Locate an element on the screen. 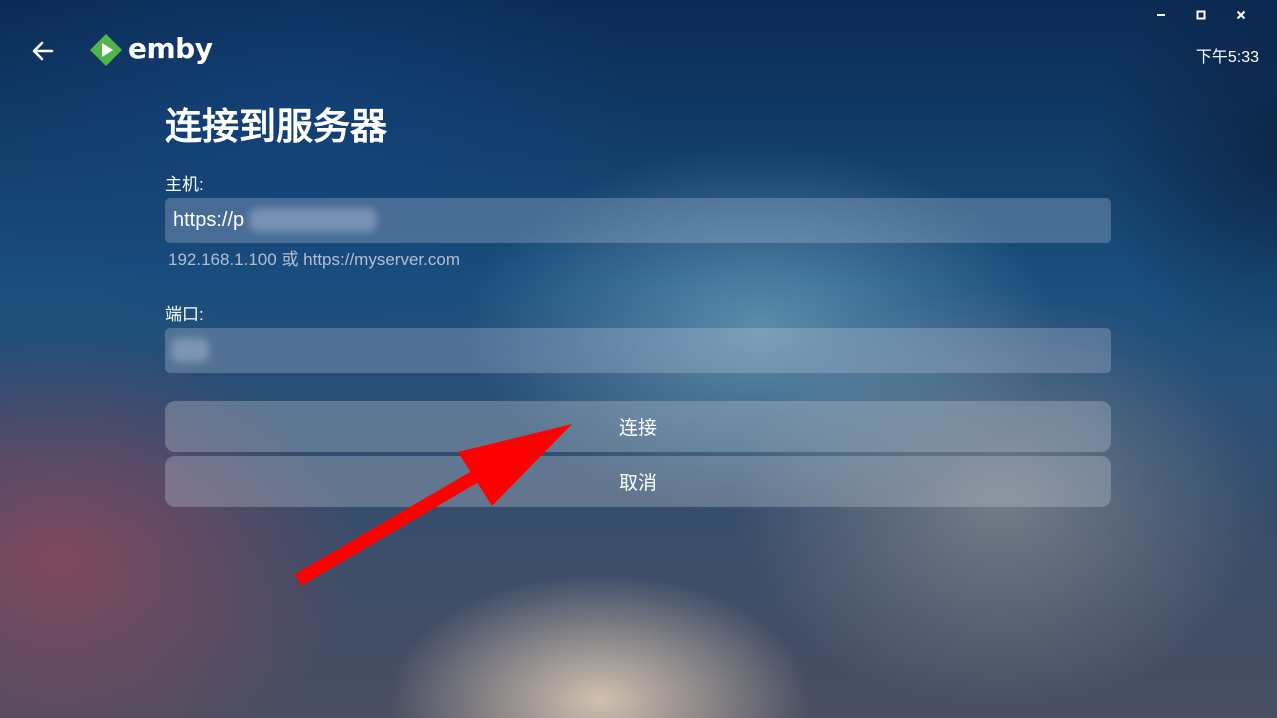 Image resolution: width=1277 pixels, height=718 pixels. port-input is located at coordinates (638, 350).